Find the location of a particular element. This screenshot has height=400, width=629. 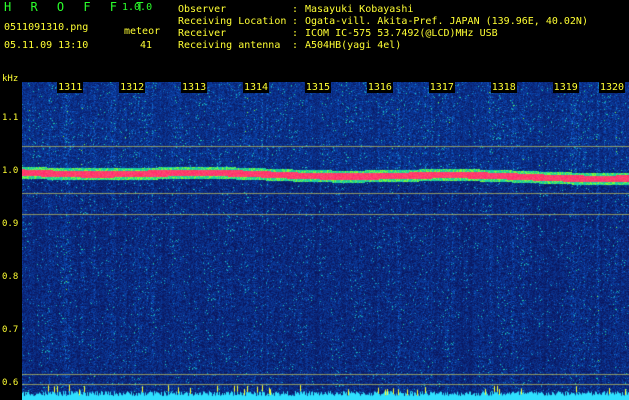

info-colons: : : : : is located at coordinates (295, 28).